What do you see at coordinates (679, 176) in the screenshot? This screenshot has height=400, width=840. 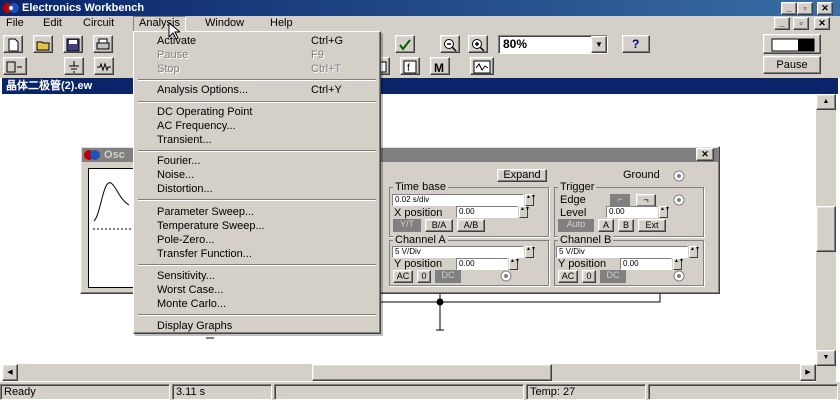 I see `ground-terminal-icon` at bounding box center [679, 176].